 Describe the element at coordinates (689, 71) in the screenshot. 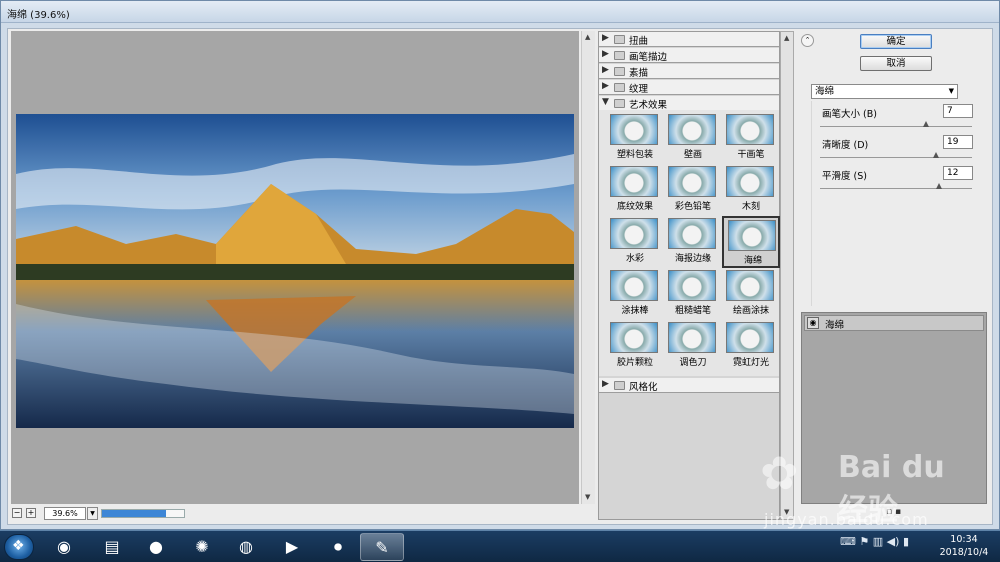

I see `category-sketch: ▶ 素描` at that location.